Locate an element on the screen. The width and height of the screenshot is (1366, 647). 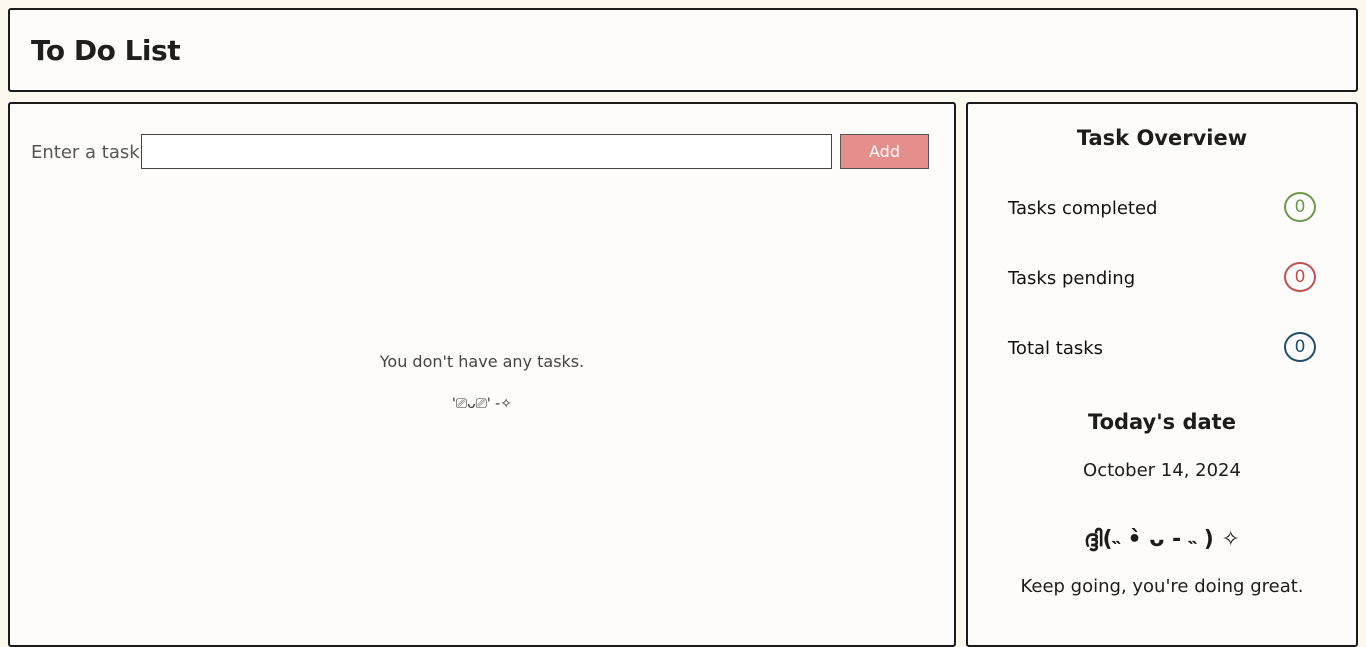
encouragement-kaomoji: ദ്ദി(˵ •̀ ᴗ - ˵ ) ✧ is located at coordinates (1162, 539).